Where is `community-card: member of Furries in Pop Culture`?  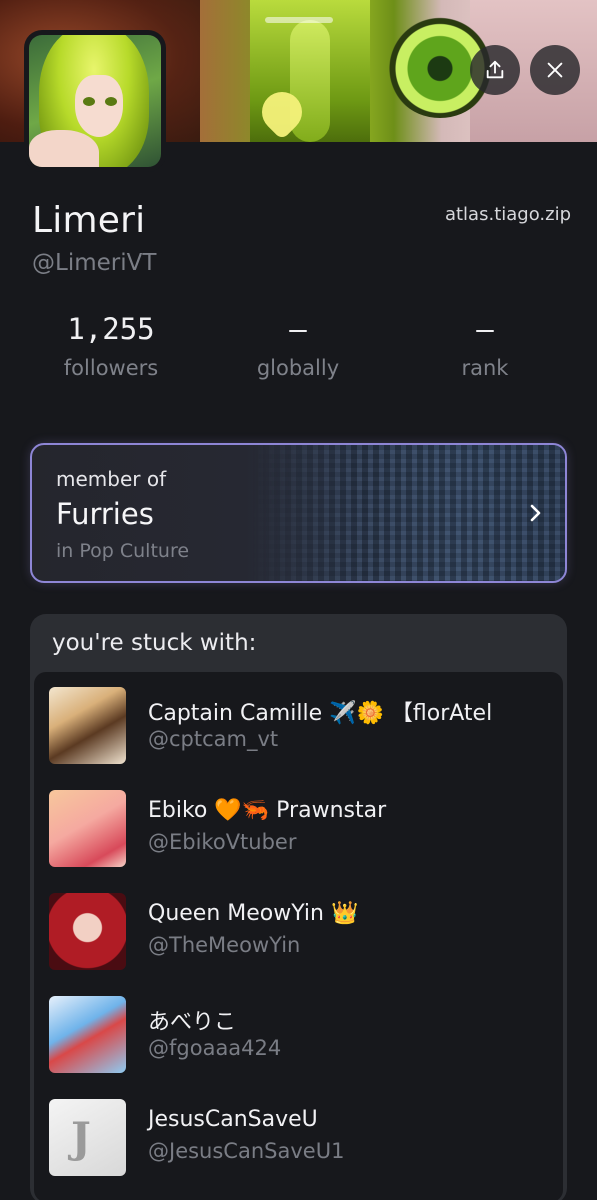
community-card: member of Furries in Pop Culture is located at coordinates (298, 513).